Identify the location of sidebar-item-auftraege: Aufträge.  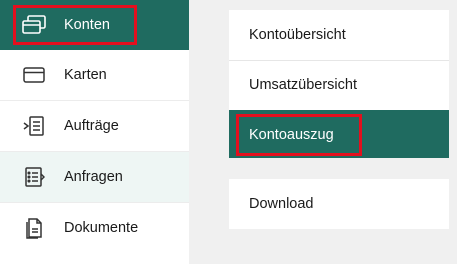
(94, 126).